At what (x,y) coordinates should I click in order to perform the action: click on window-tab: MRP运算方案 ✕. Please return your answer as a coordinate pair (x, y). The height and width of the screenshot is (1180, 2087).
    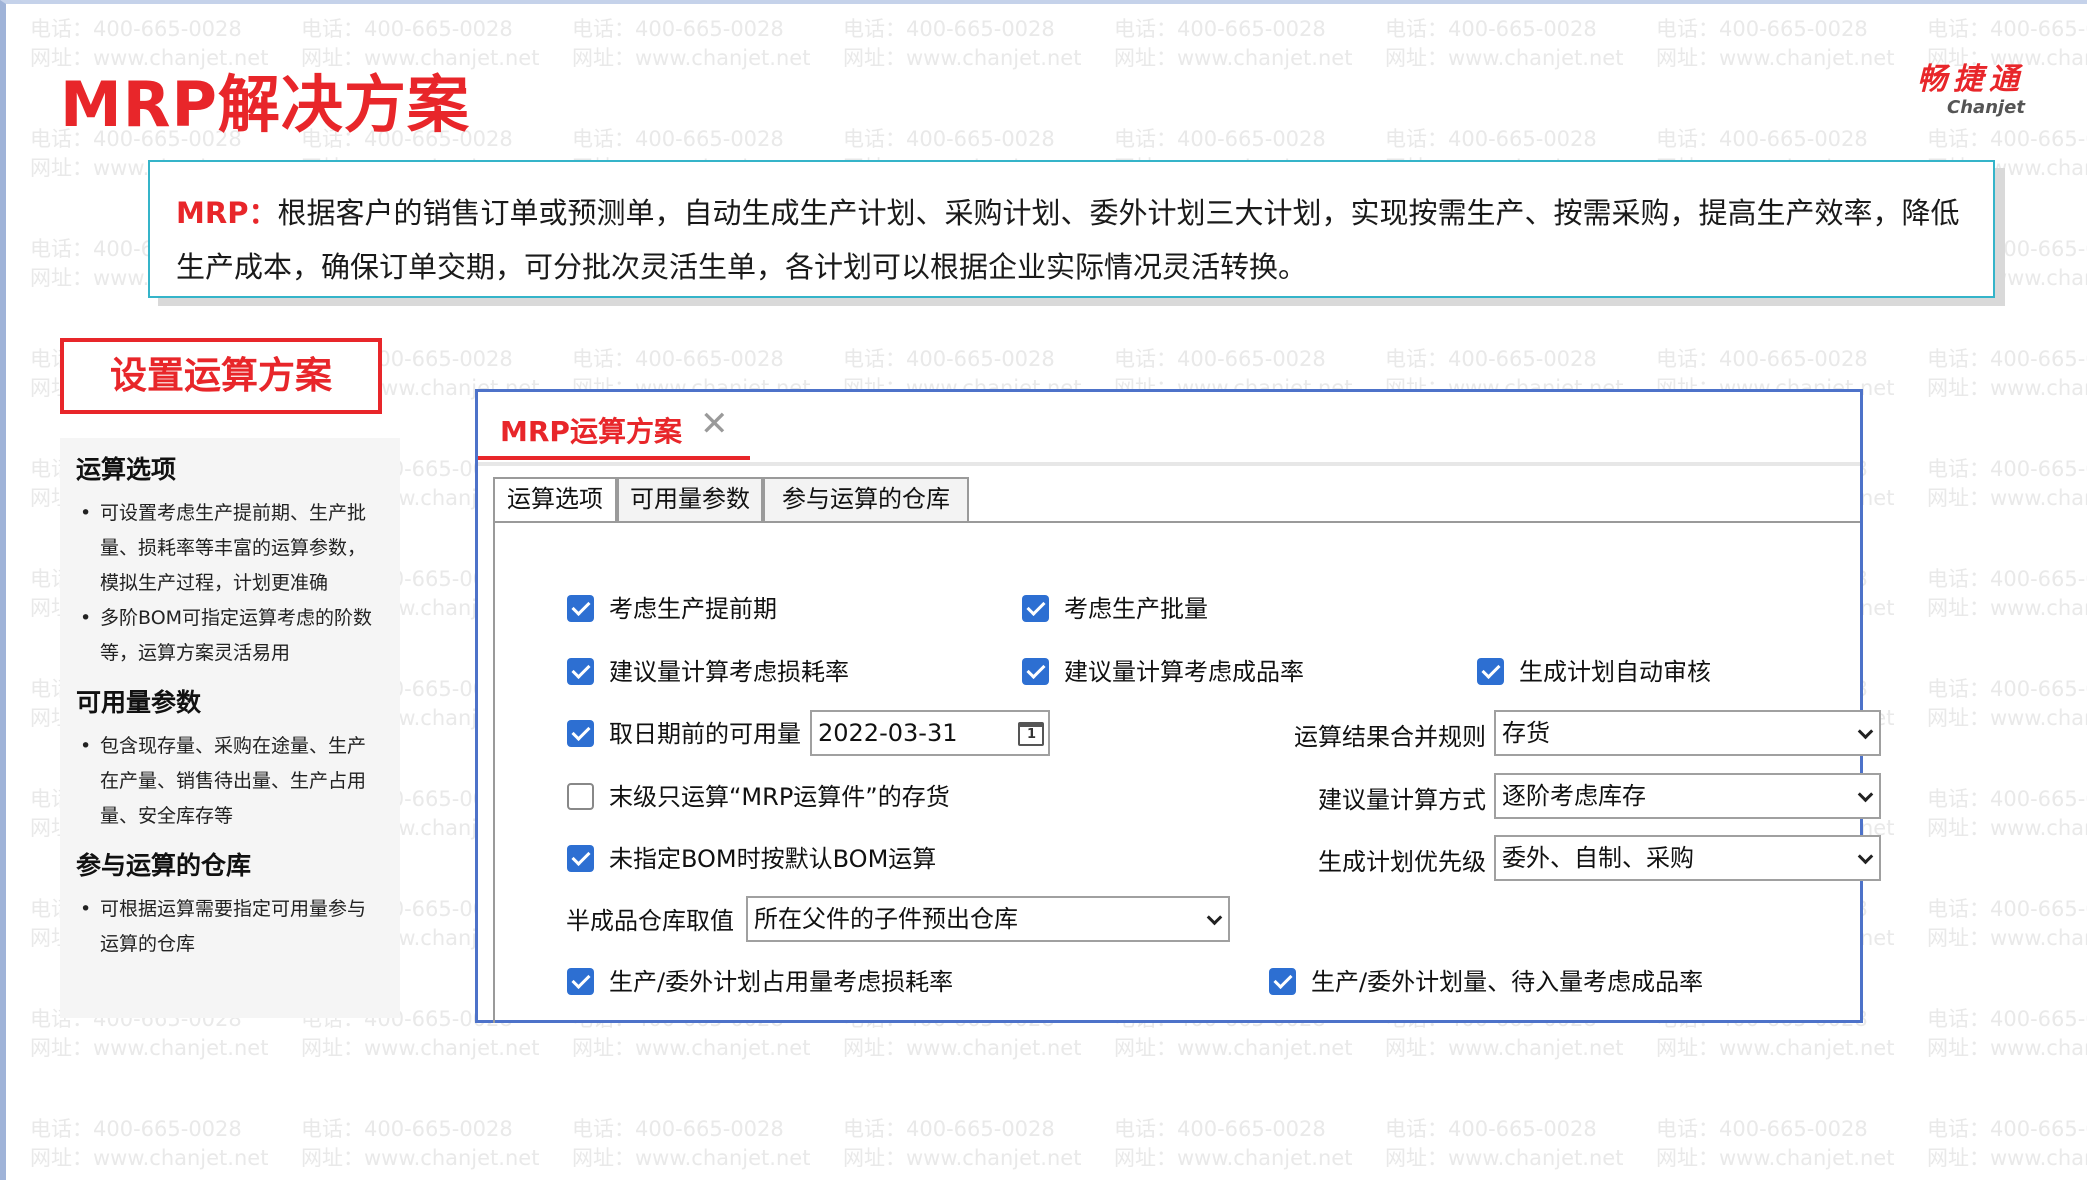
    Looking at the image, I should click on (614, 426).